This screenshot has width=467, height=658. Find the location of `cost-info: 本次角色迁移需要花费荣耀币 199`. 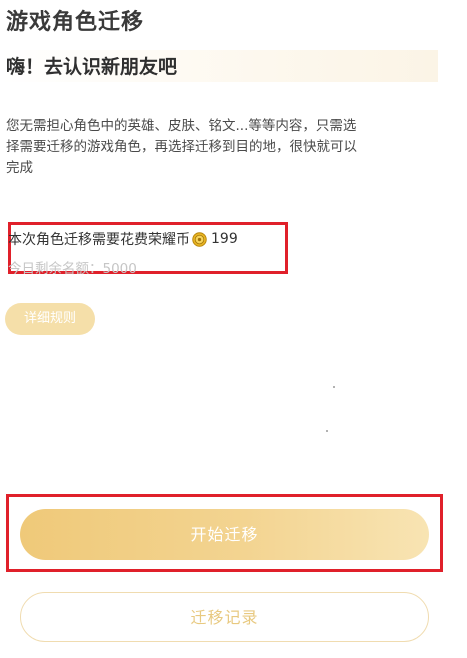

cost-info: 本次角色迁移需要花费荣耀币 199 is located at coordinates (123, 239).